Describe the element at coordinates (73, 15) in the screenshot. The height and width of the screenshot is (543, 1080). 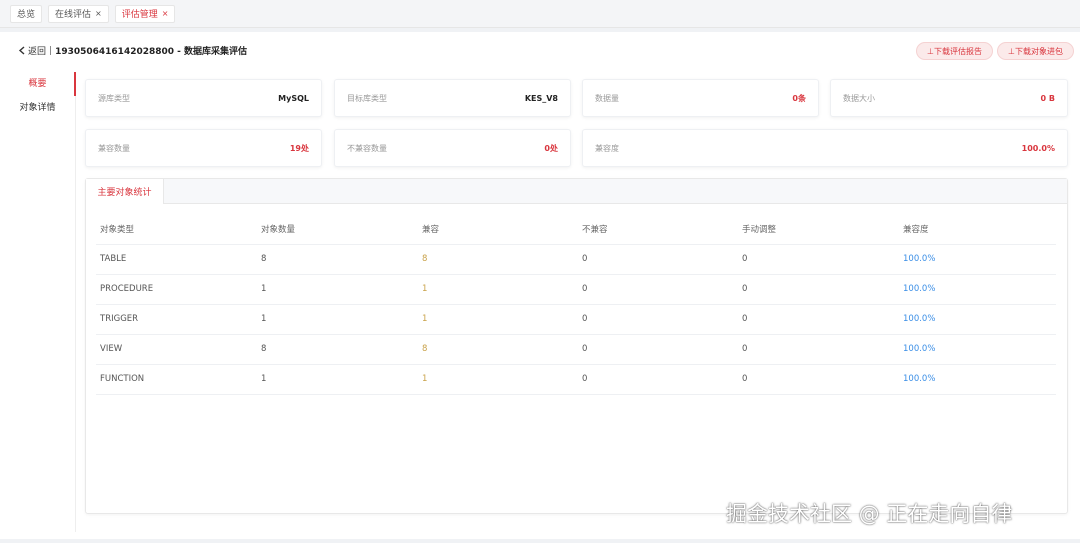
I see `tab-label: 在线评估` at that location.